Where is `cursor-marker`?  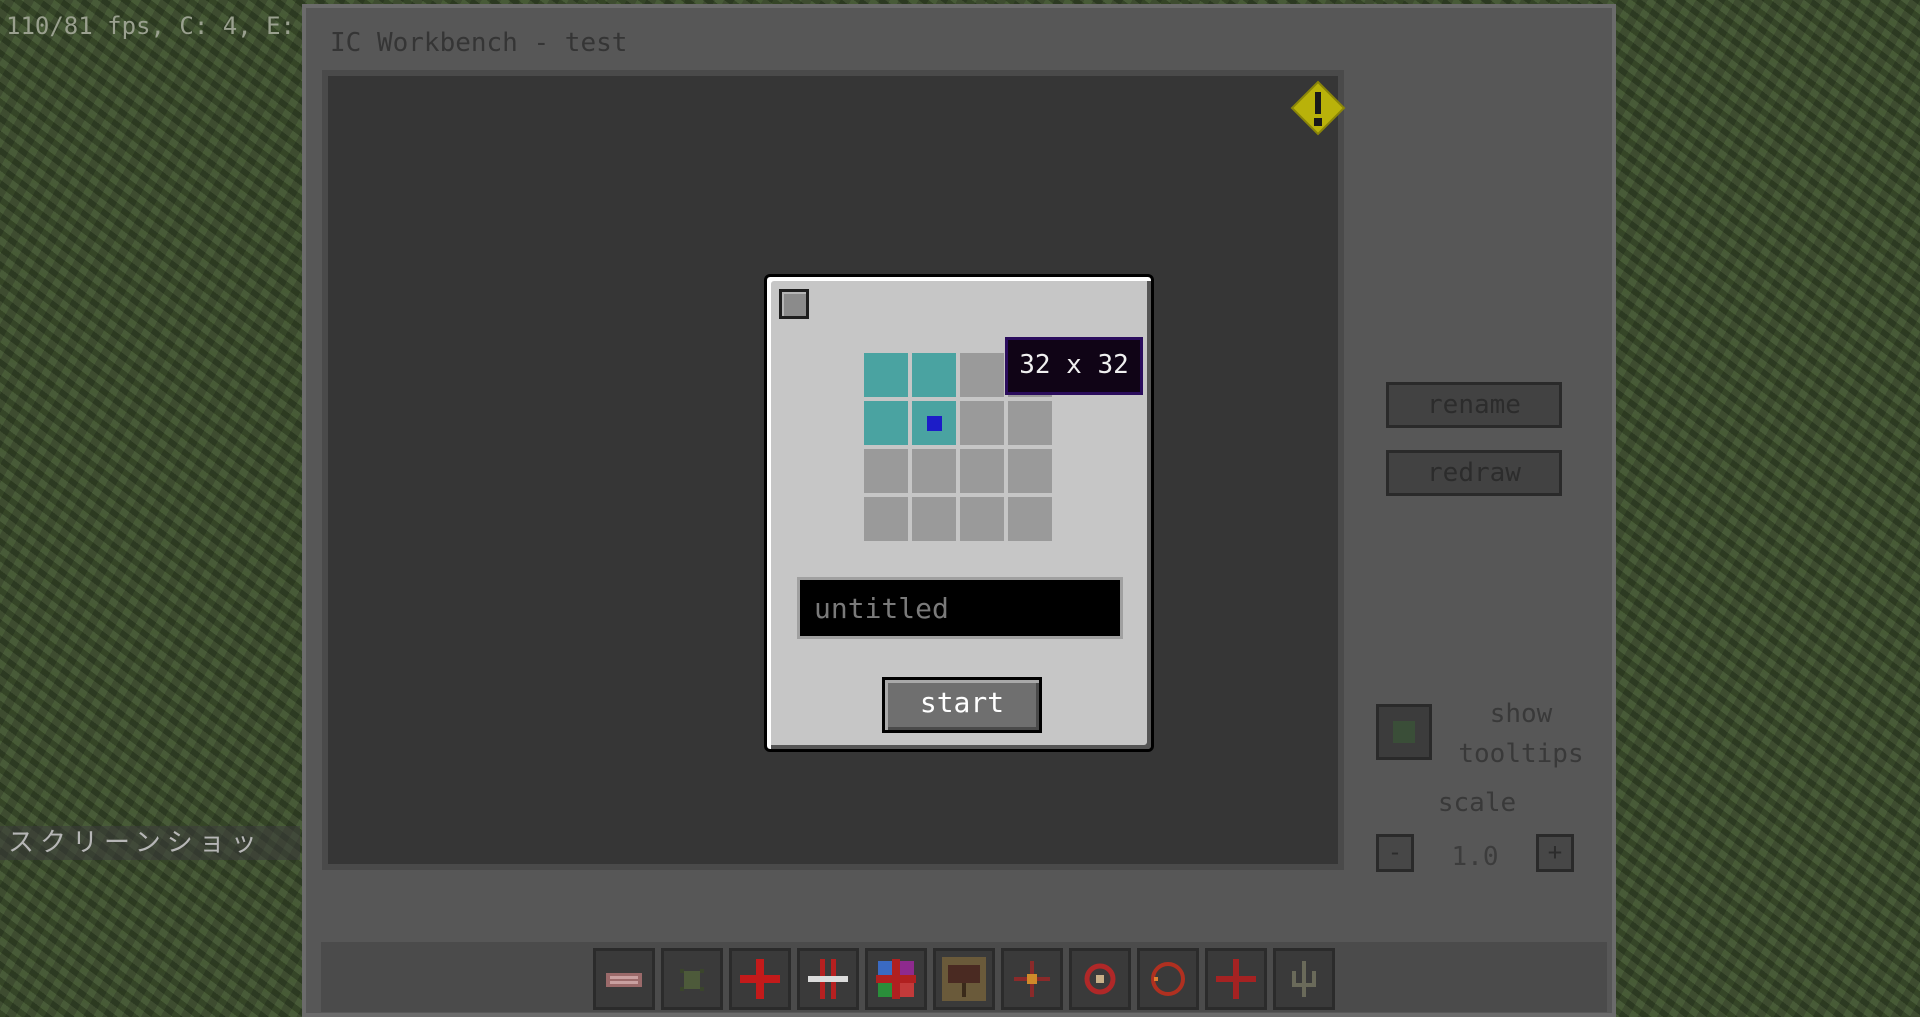
cursor-marker is located at coordinates (934, 423).